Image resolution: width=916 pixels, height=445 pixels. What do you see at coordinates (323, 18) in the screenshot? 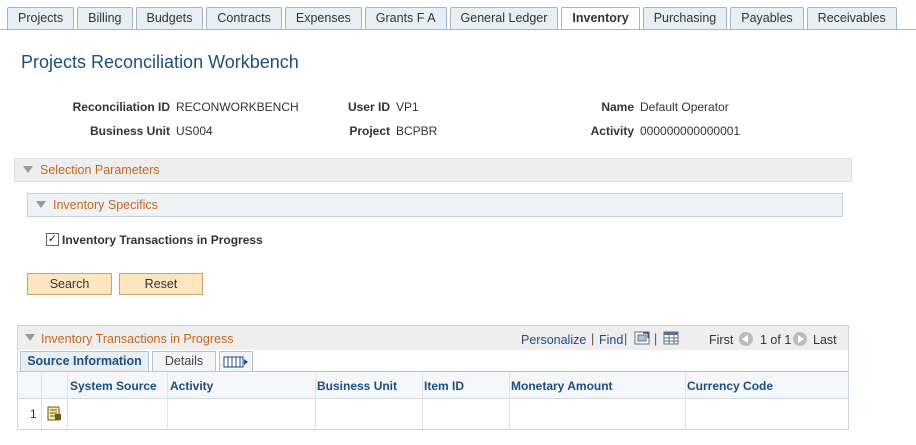
I see `tab-expenses: Expenses` at bounding box center [323, 18].